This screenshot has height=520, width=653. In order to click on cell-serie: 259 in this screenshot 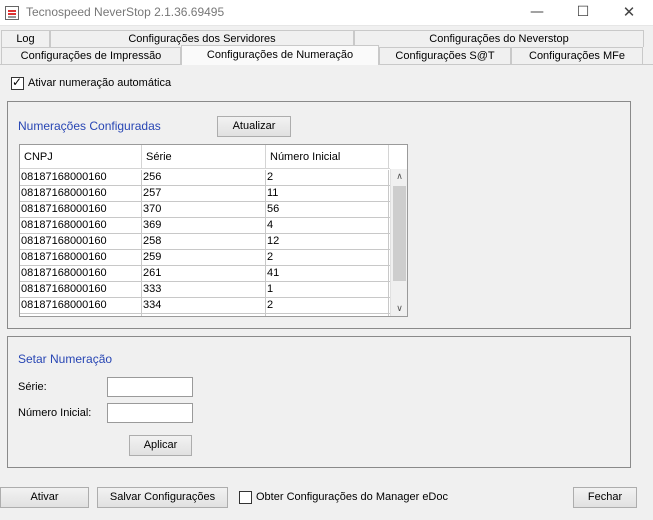, I will do `click(204, 257)`.